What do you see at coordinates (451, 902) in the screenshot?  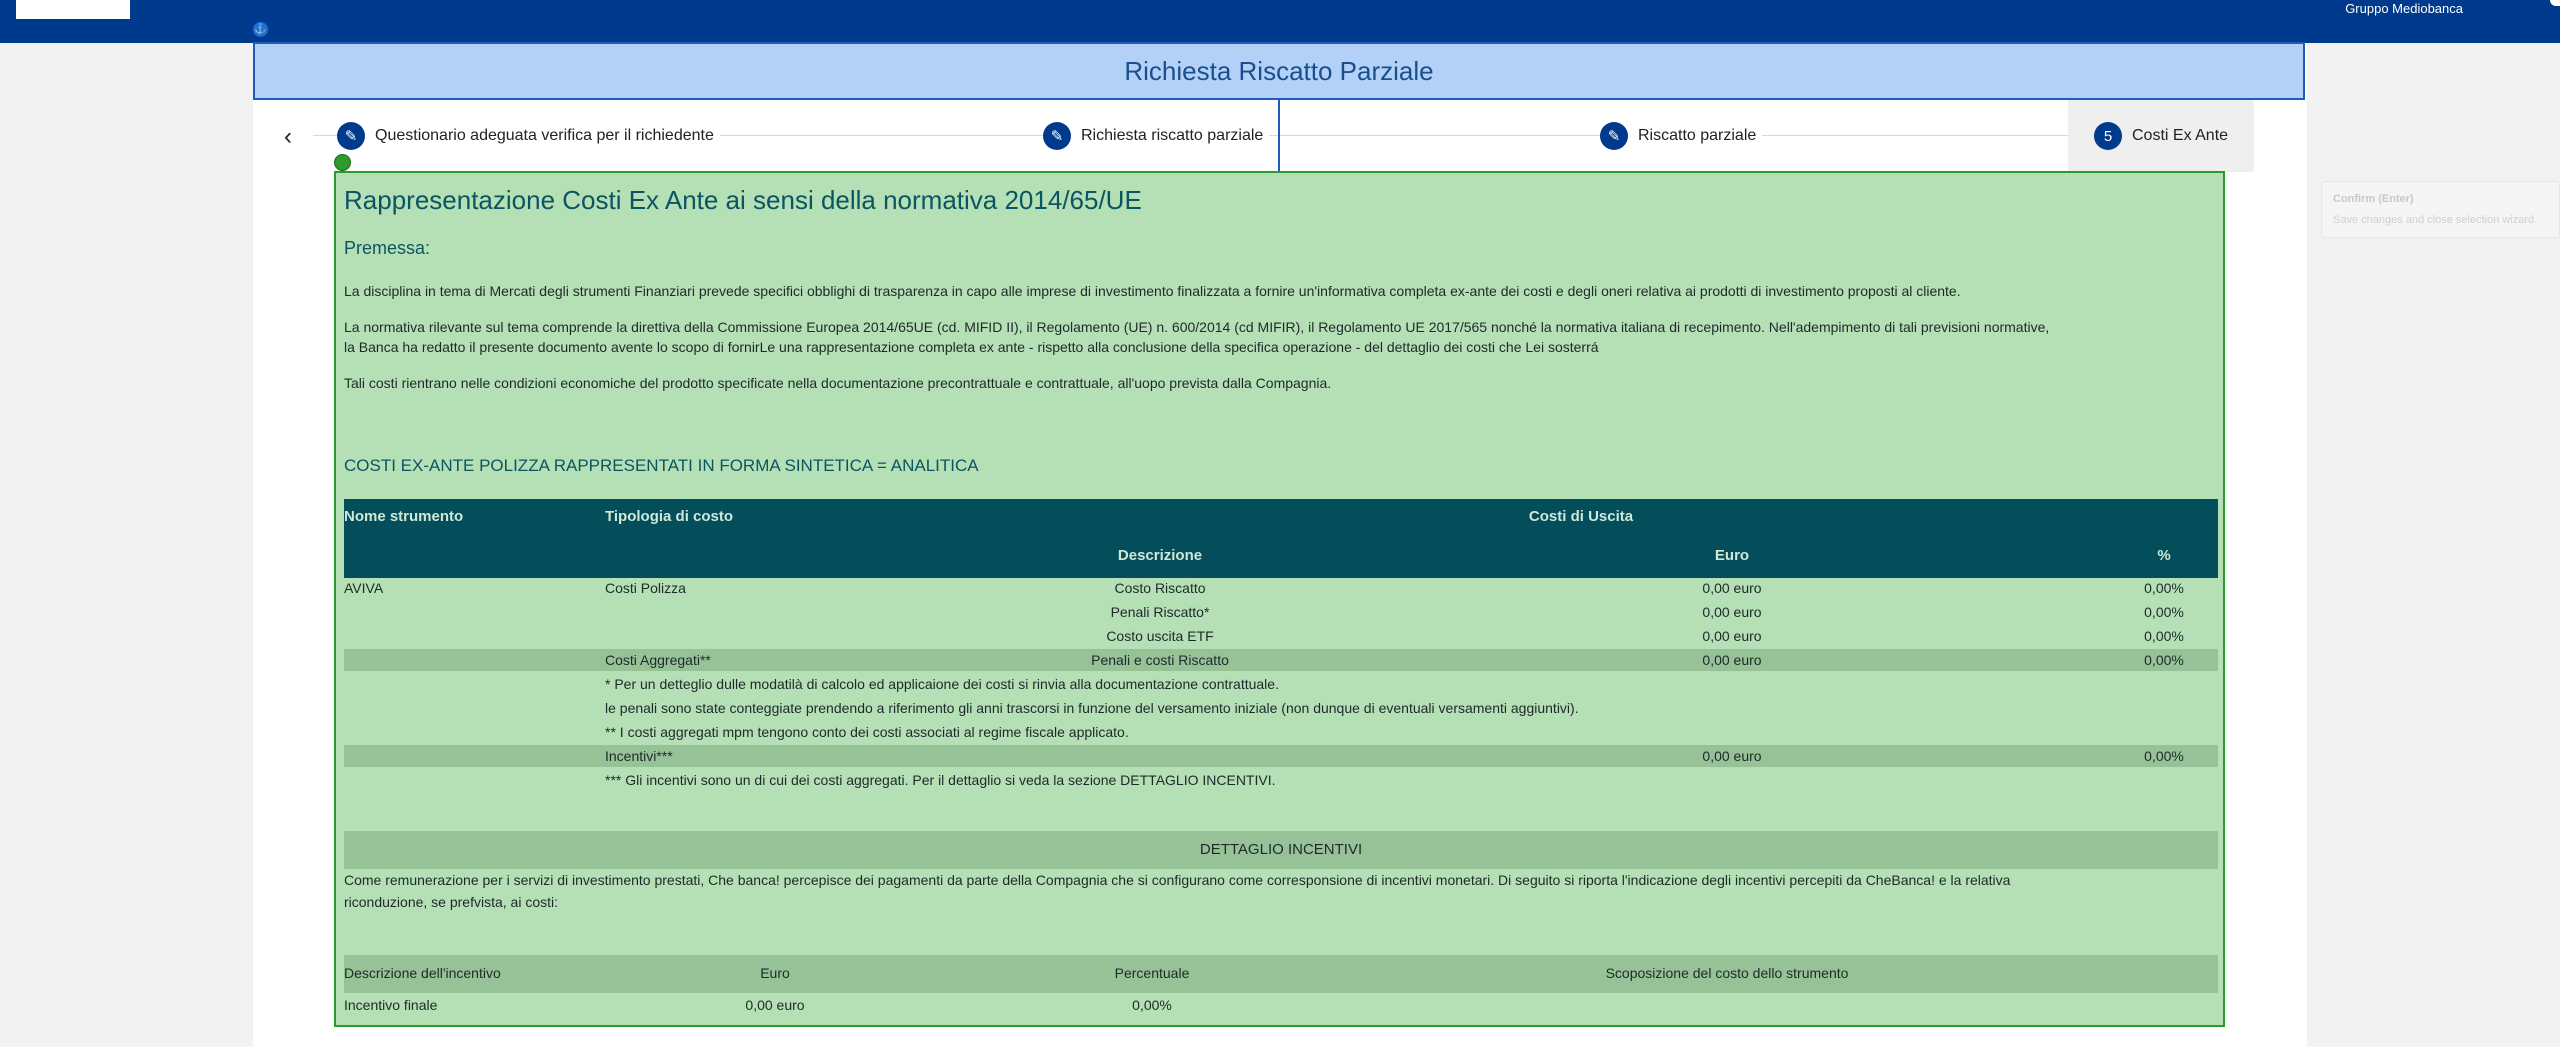 I see `paragraph: riconduzione, se prefvista, ai costi:` at bounding box center [451, 902].